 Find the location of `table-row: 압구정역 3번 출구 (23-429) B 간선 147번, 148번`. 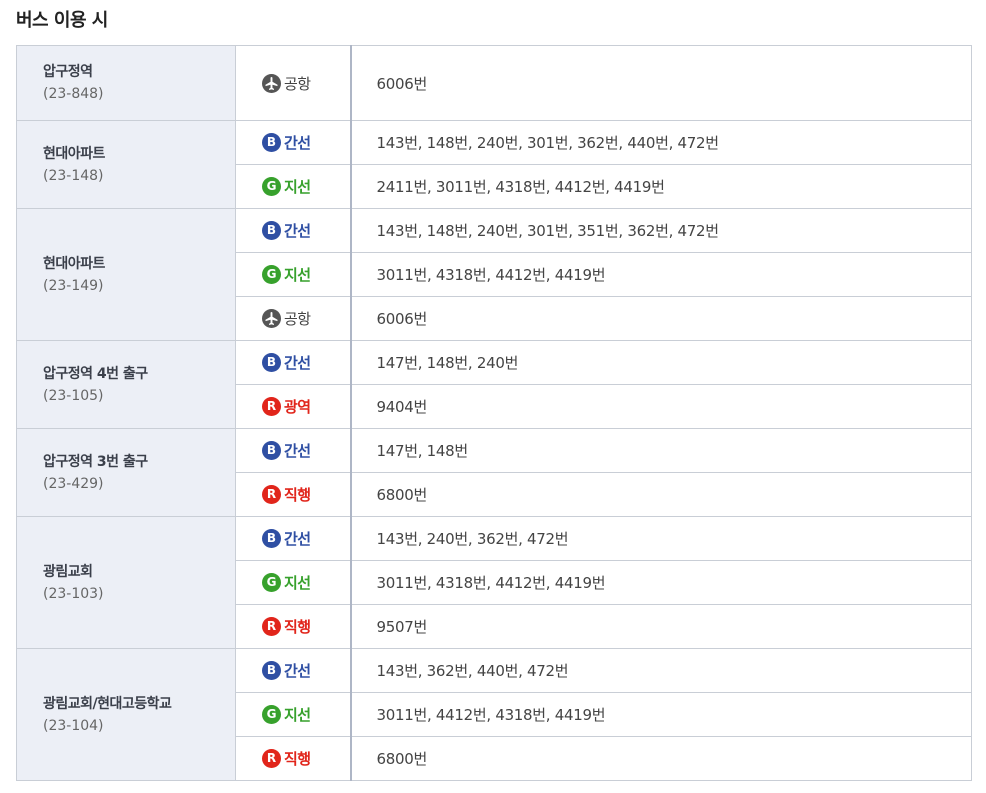

table-row: 압구정역 3번 출구 (23-429) B 간선 147번, 148번 is located at coordinates (494, 472).